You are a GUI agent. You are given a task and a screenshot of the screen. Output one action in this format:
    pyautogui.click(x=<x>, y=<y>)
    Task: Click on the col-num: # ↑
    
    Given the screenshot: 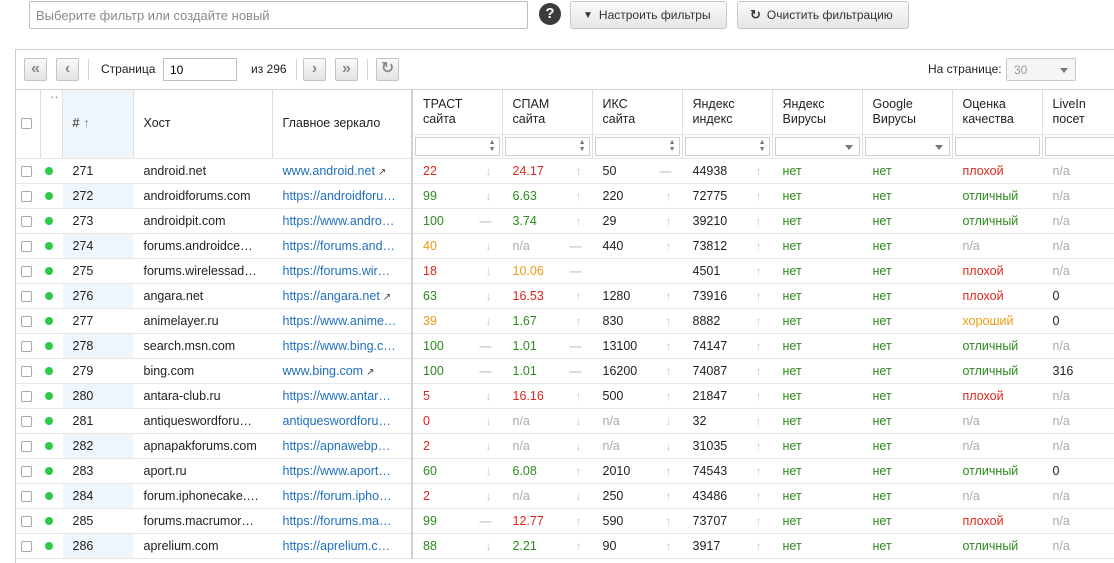 What is the action you would take?
    pyautogui.click(x=98, y=124)
    